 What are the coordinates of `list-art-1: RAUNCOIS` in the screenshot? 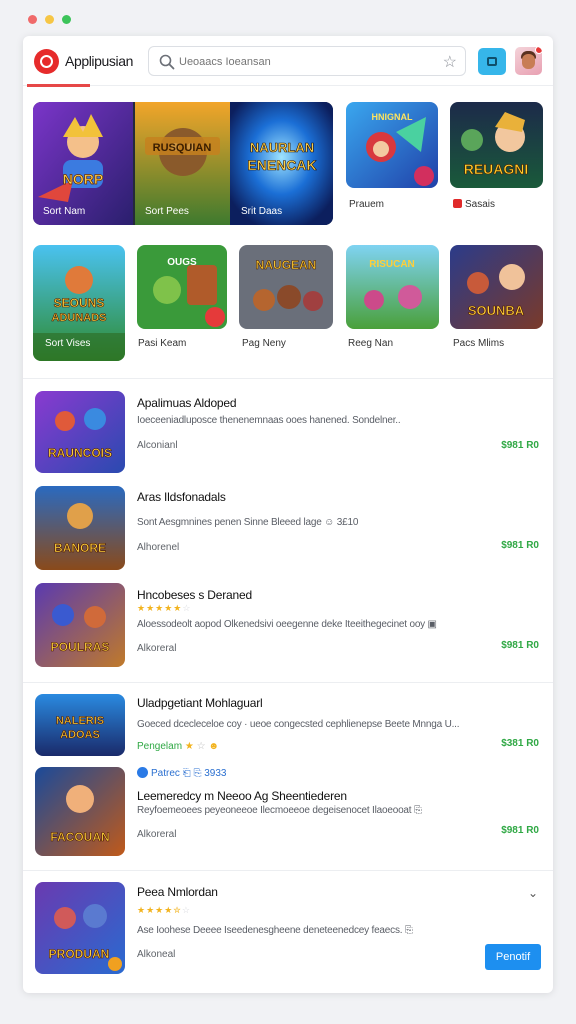 It's located at (80, 432).